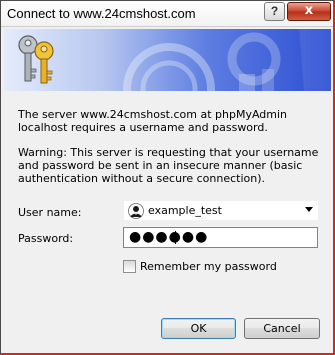 The width and height of the screenshot is (335, 355). I want to click on username-label: User name:, so click(50, 212).